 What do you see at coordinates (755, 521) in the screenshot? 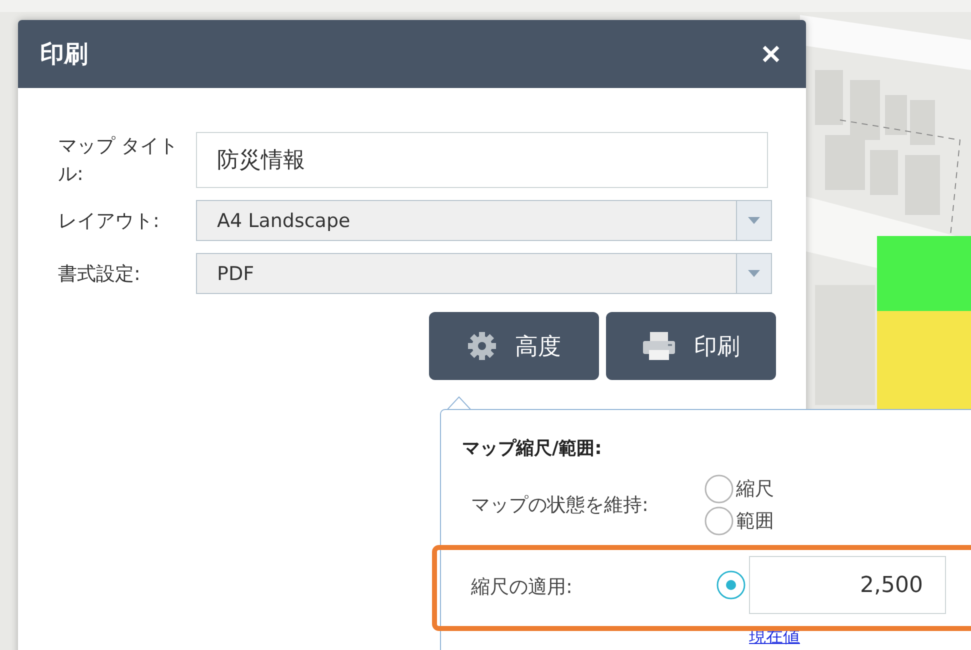
I see `option-label: 範囲` at bounding box center [755, 521].